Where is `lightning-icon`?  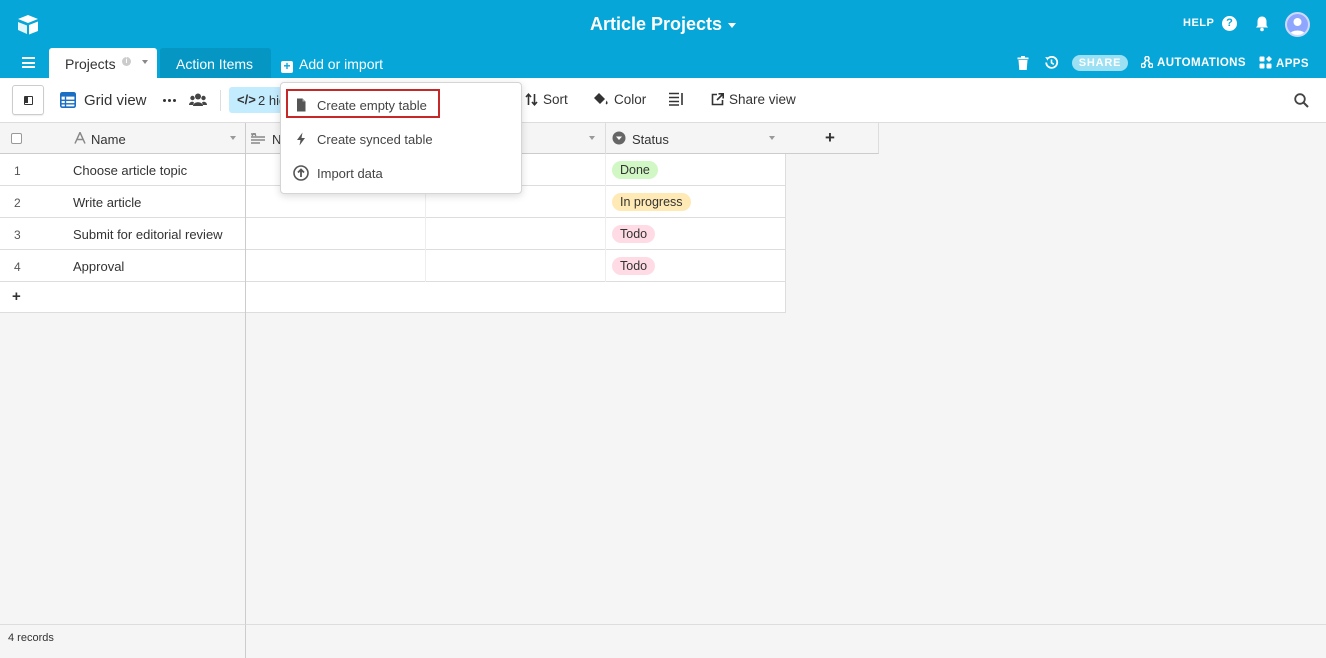
lightning-icon is located at coordinates (301, 139).